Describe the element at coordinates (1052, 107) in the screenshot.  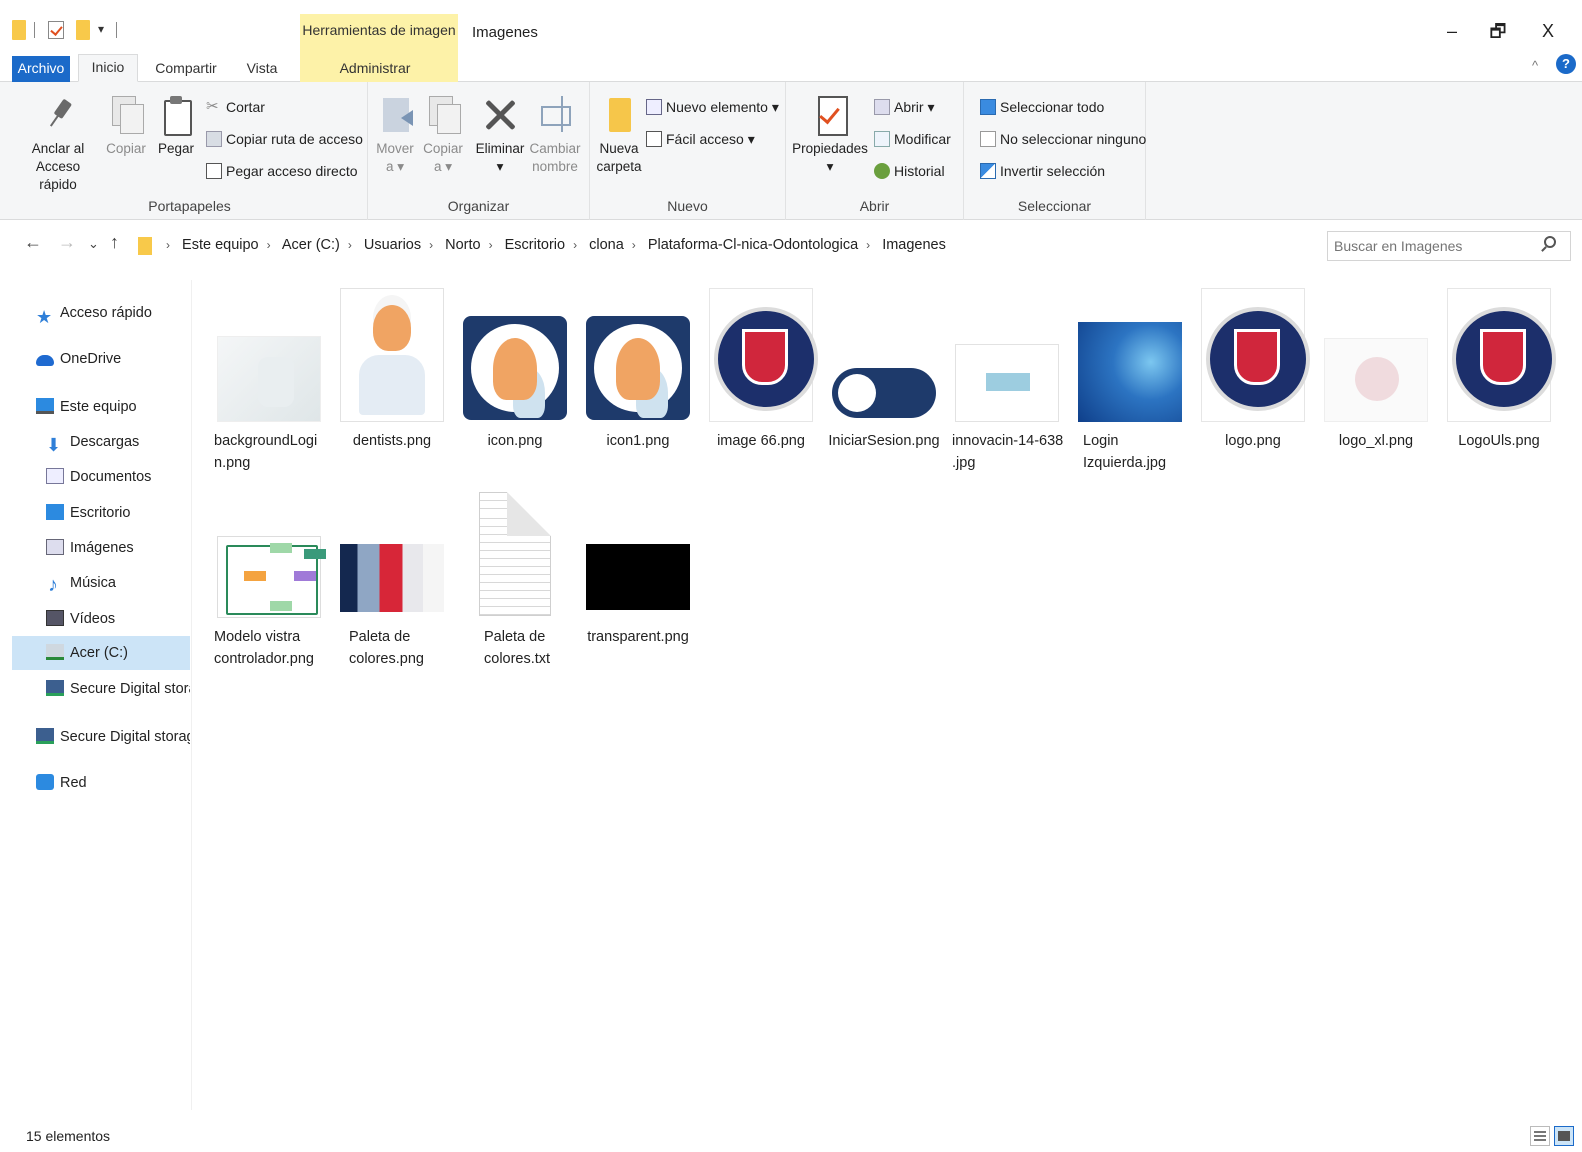
I see `select-all-label: Seleccionar todo` at that location.